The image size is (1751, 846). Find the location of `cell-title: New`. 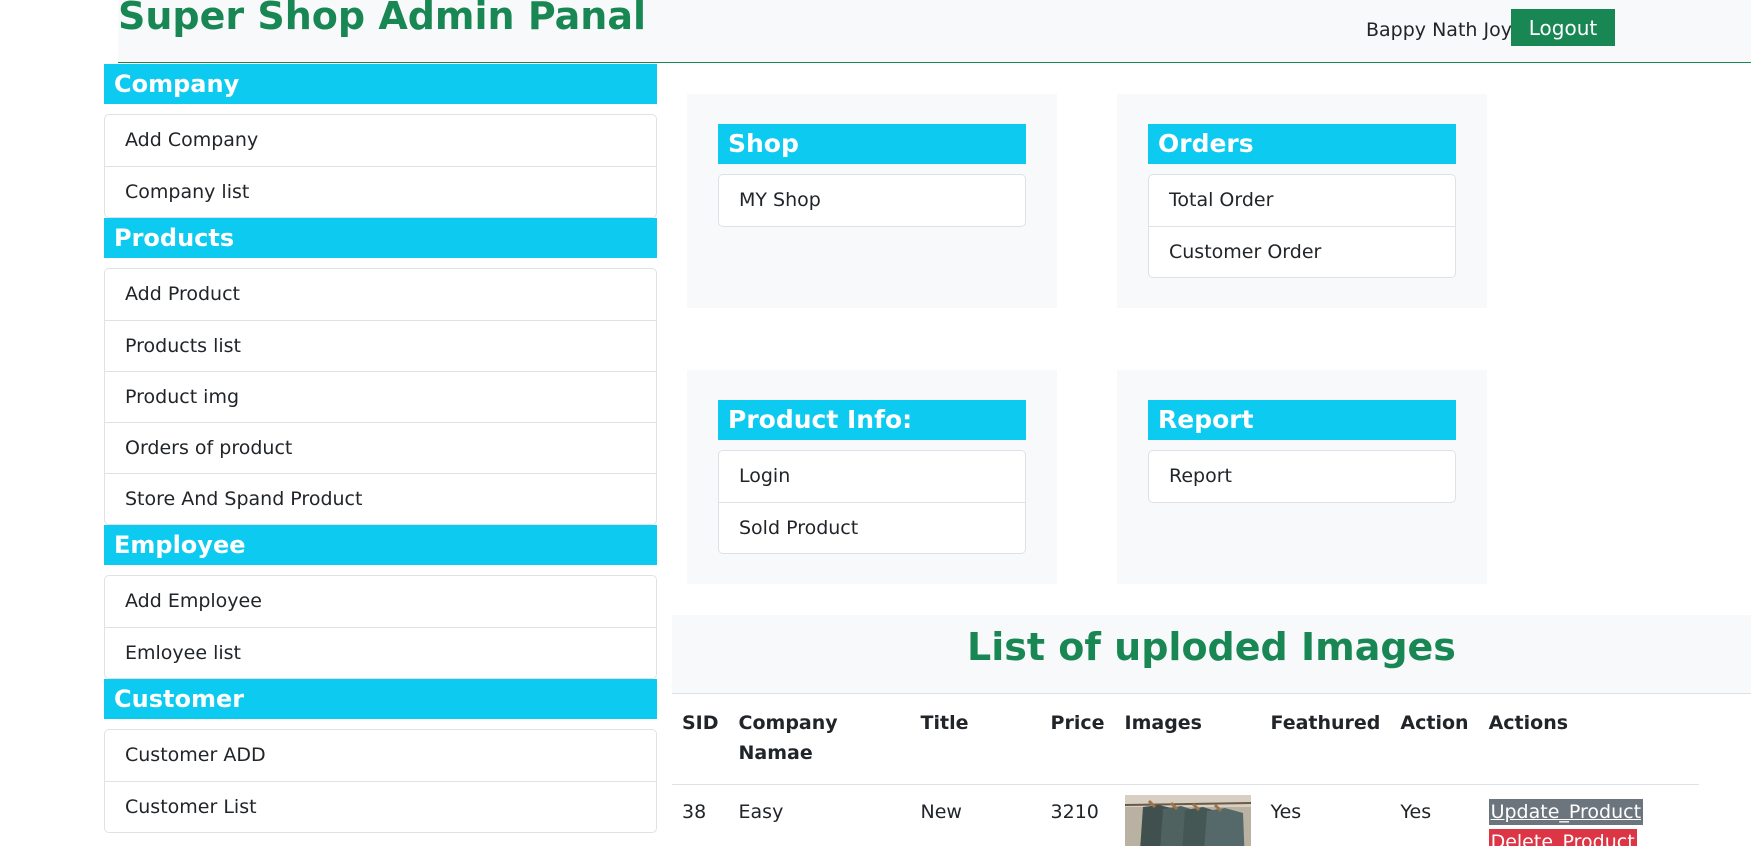

cell-title: New is located at coordinates (975, 815).